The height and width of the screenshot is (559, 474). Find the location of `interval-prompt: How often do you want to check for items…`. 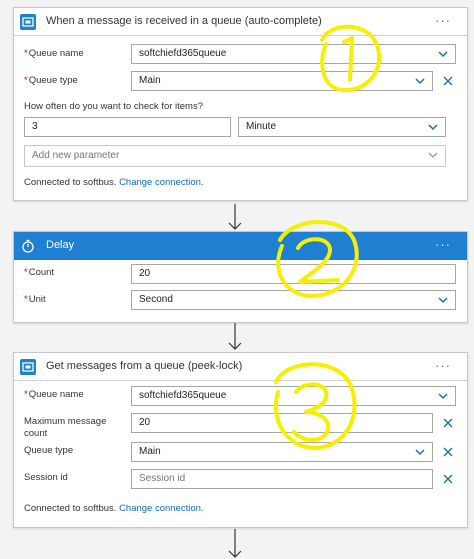

interval-prompt: How often do you want to check for items… is located at coordinates (114, 106).